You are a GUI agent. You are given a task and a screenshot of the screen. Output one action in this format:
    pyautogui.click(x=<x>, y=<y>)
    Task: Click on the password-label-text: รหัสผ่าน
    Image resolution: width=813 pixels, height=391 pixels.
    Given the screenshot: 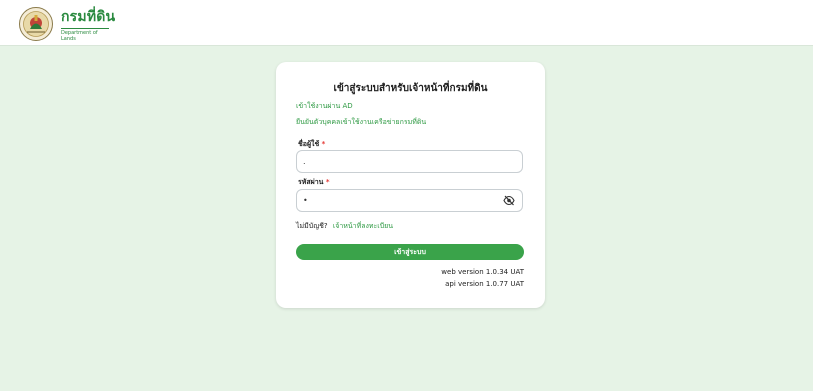 What is the action you would take?
    pyautogui.click(x=311, y=182)
    